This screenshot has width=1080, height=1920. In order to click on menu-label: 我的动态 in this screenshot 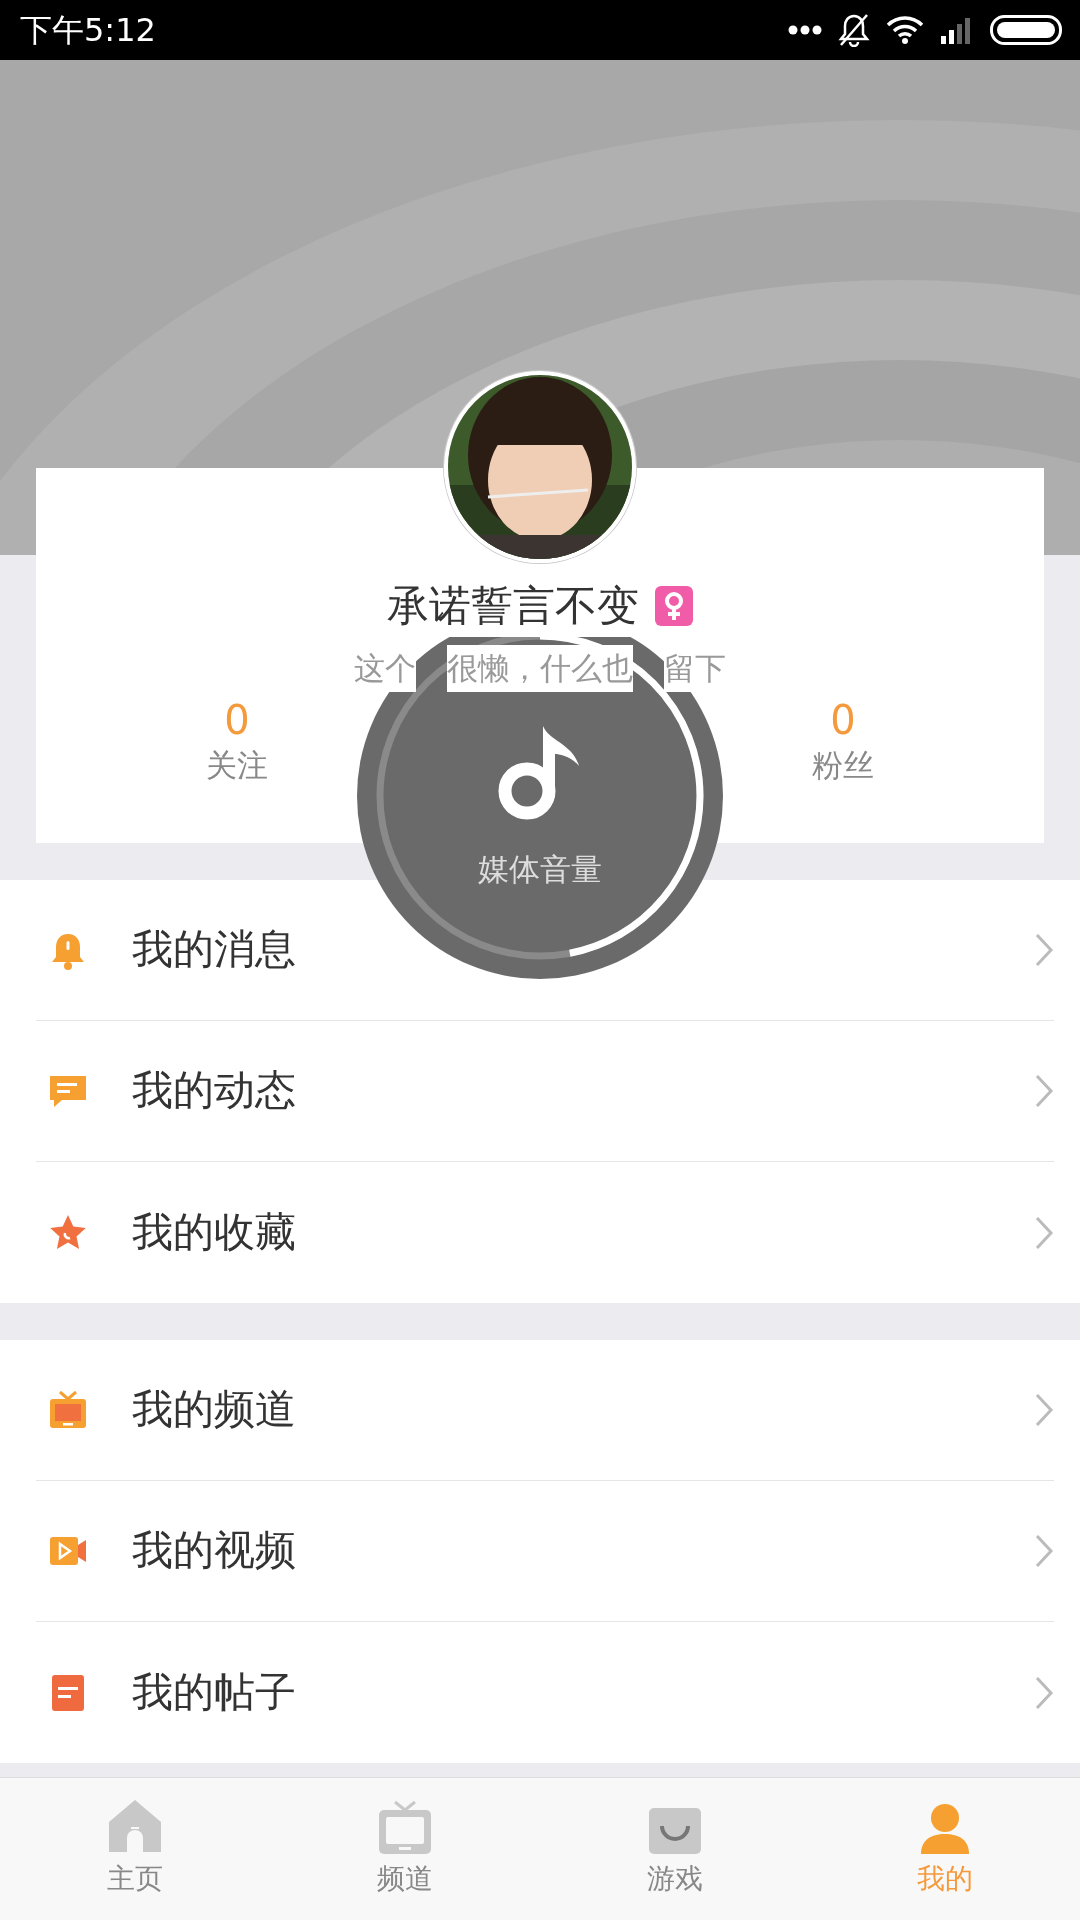, I will do `click(214, 1091)`.